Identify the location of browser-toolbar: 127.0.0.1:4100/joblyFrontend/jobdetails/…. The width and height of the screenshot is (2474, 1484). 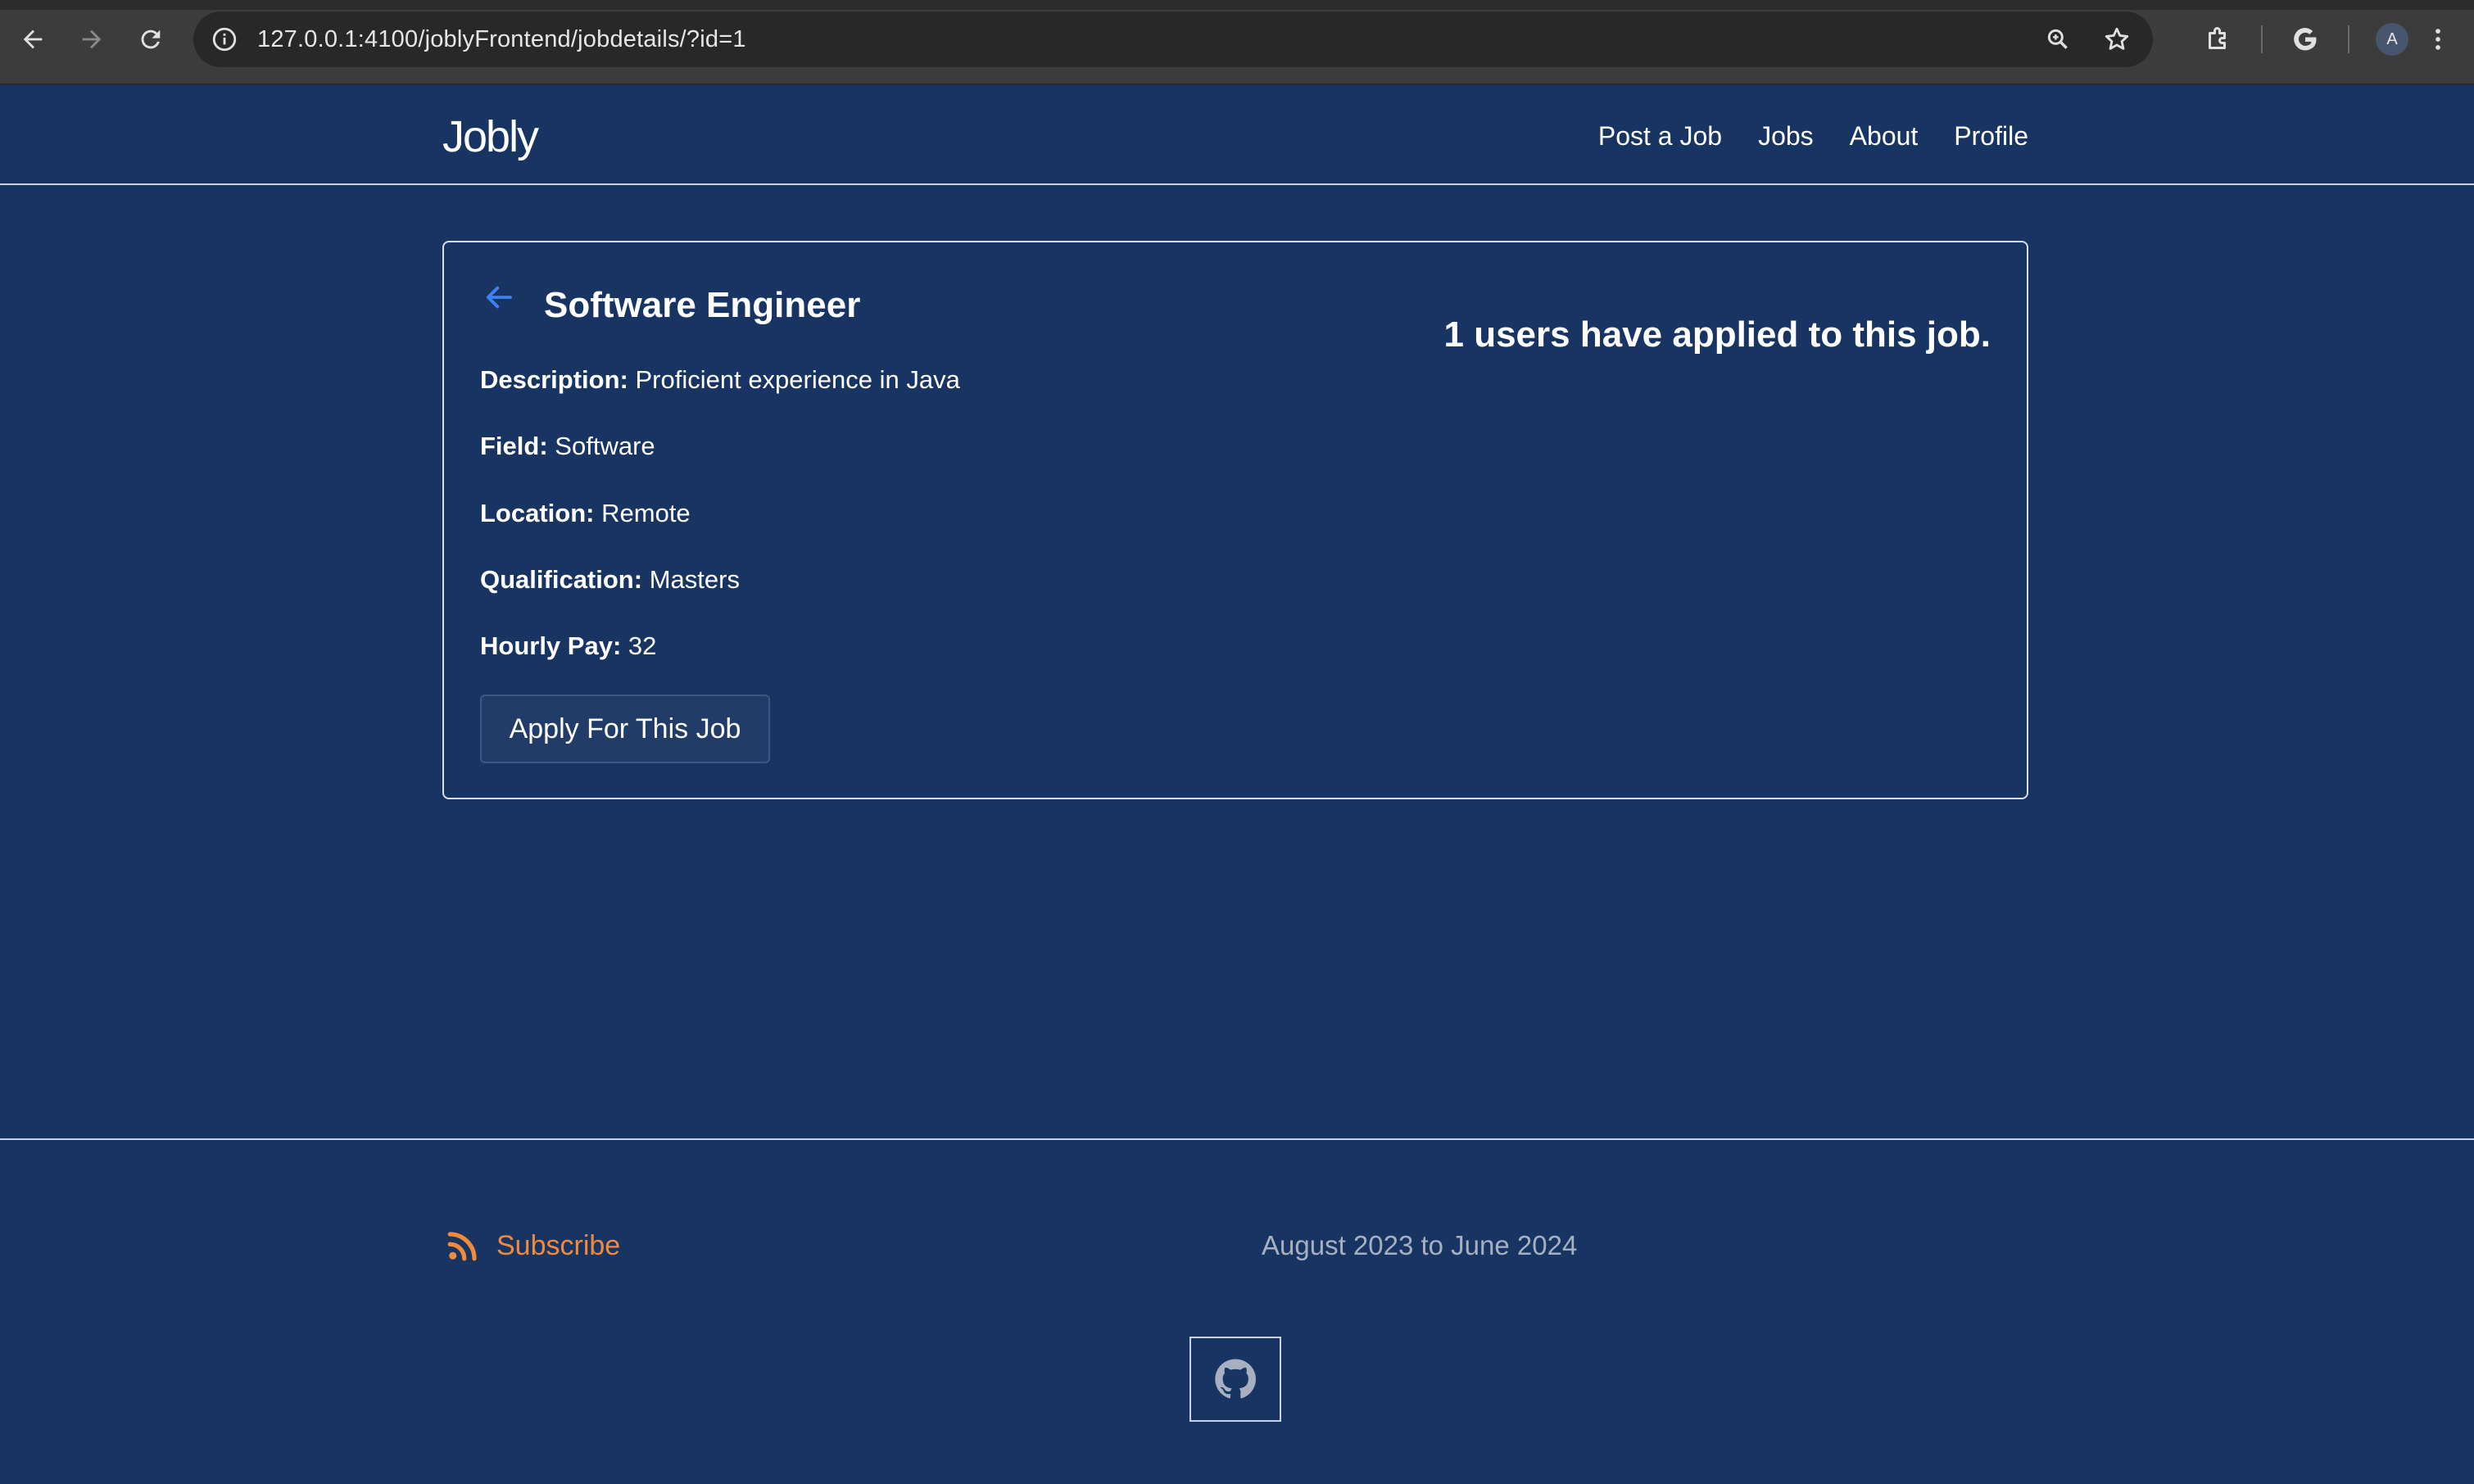
(1237, 42).